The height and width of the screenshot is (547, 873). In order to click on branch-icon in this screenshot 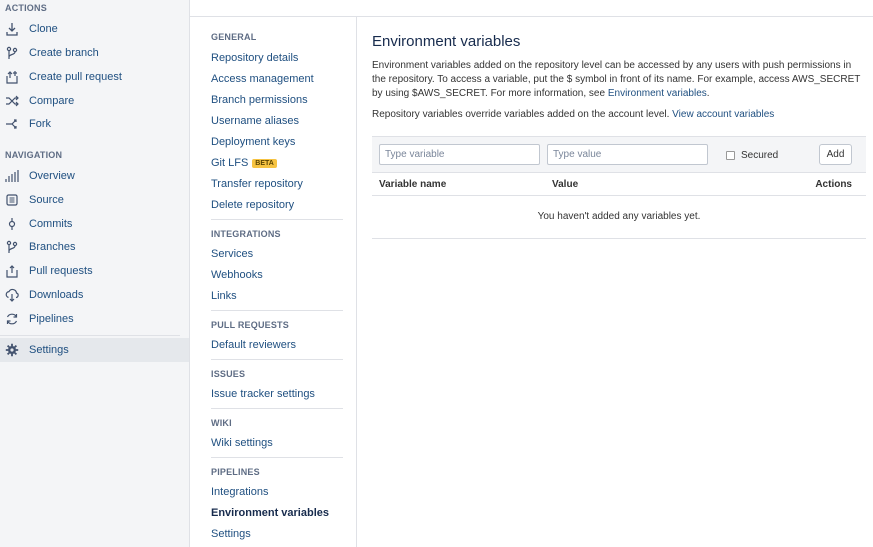, I will do `click(12, 53)`.